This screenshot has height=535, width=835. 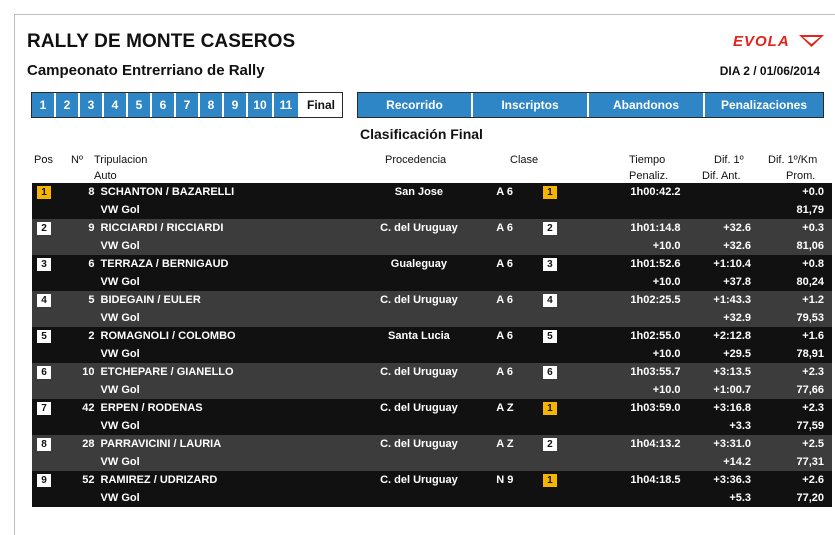 I want to click on class-position-badge: 1, so click(x=549, y=480).